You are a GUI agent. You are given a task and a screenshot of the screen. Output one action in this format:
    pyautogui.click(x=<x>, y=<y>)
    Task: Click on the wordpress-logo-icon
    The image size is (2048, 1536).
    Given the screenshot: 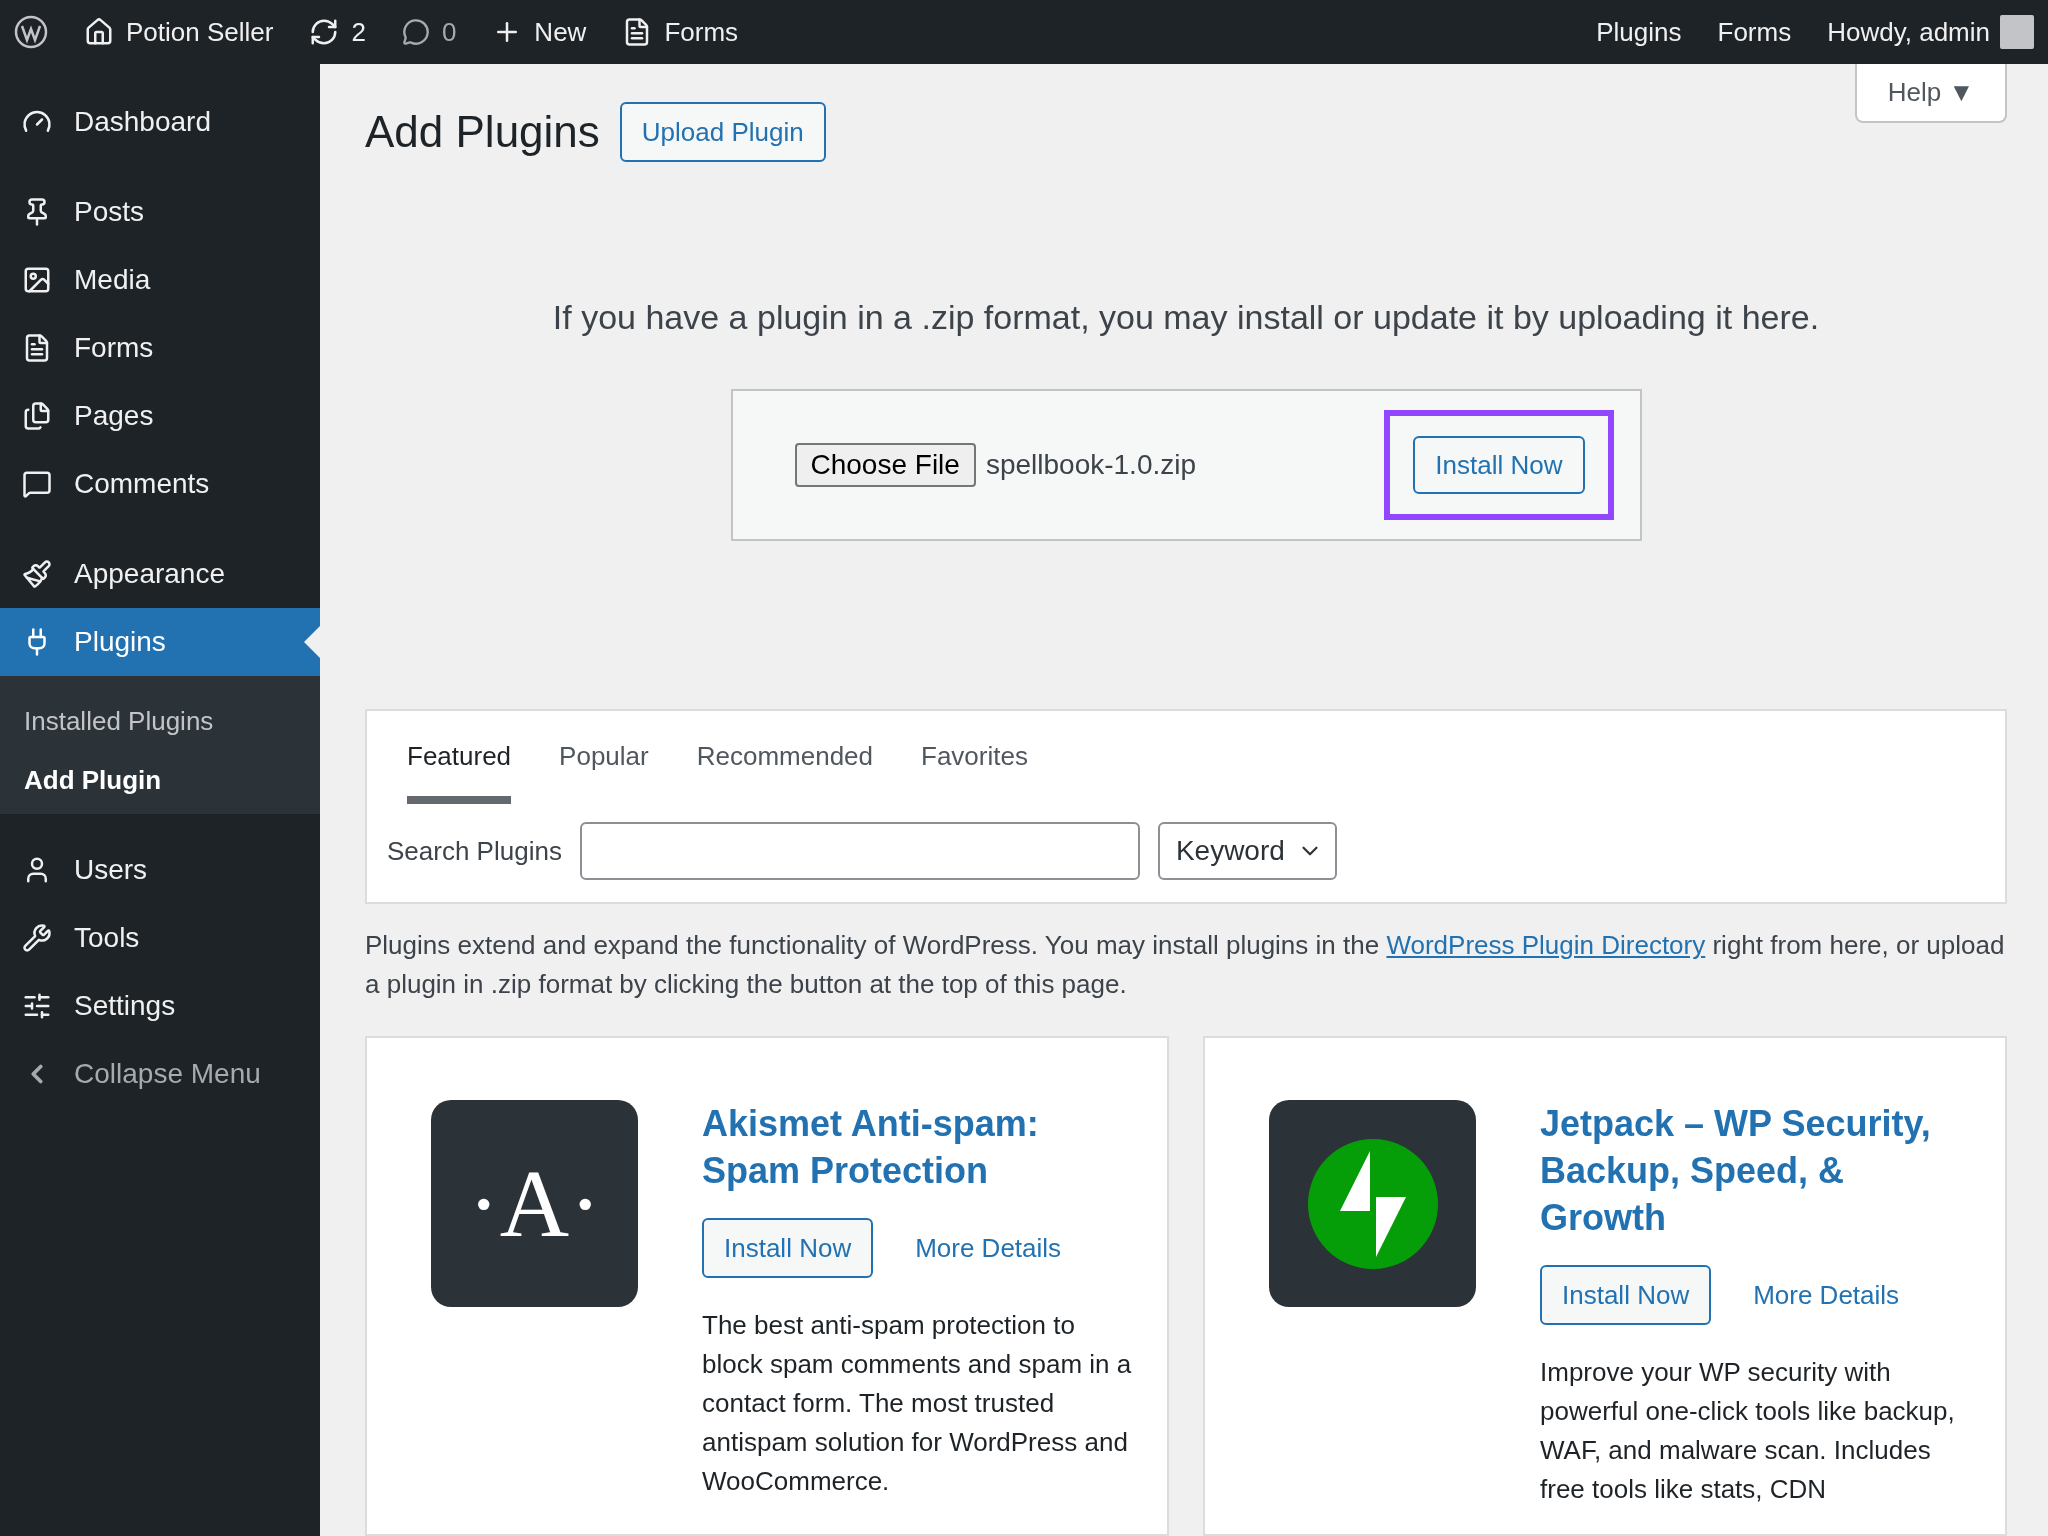 What is the action you would take?
    pyautogui.click(x=31, y=32)
    